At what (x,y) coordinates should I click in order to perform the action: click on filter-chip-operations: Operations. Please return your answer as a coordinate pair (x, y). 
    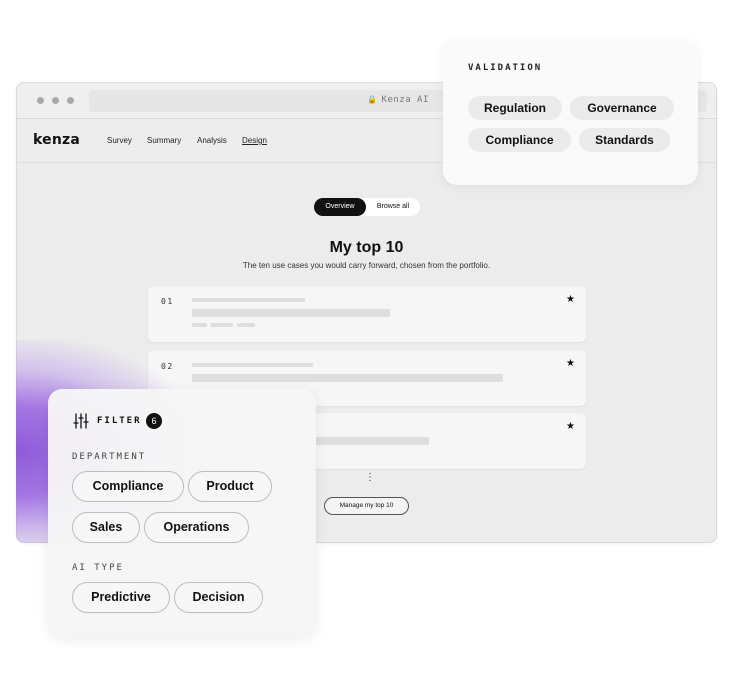
    Looking at the image, I should click on (196, 527).